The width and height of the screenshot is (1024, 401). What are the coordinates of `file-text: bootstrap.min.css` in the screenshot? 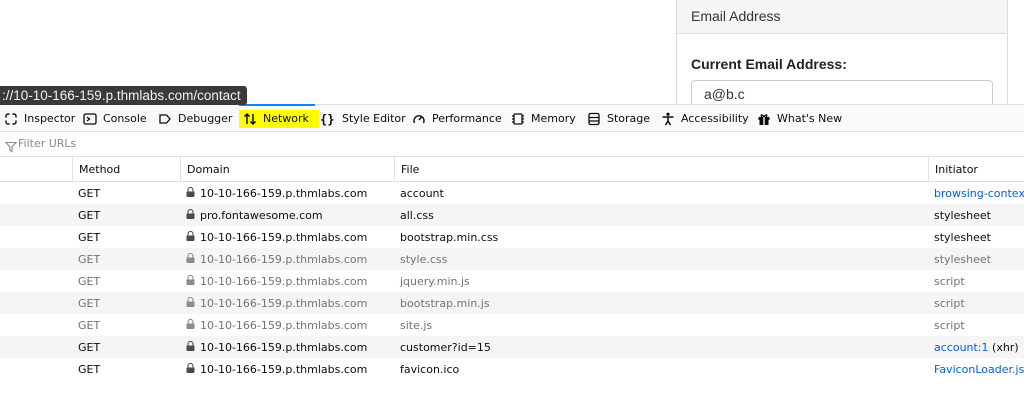 It's located at (449, 237).